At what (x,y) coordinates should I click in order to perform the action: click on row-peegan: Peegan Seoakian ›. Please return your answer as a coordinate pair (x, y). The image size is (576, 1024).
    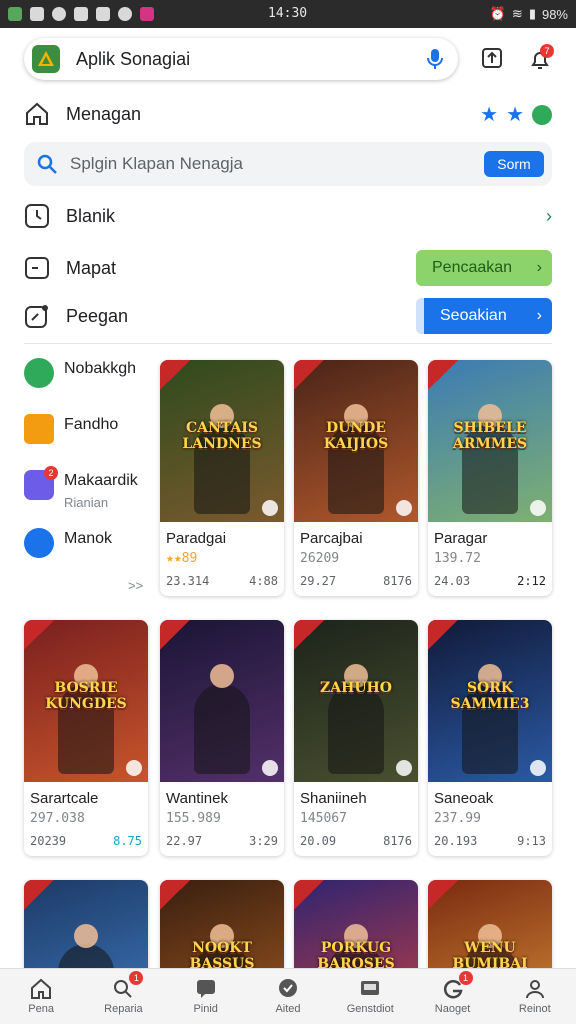
    Looking at the image, I should click on (288, 316).